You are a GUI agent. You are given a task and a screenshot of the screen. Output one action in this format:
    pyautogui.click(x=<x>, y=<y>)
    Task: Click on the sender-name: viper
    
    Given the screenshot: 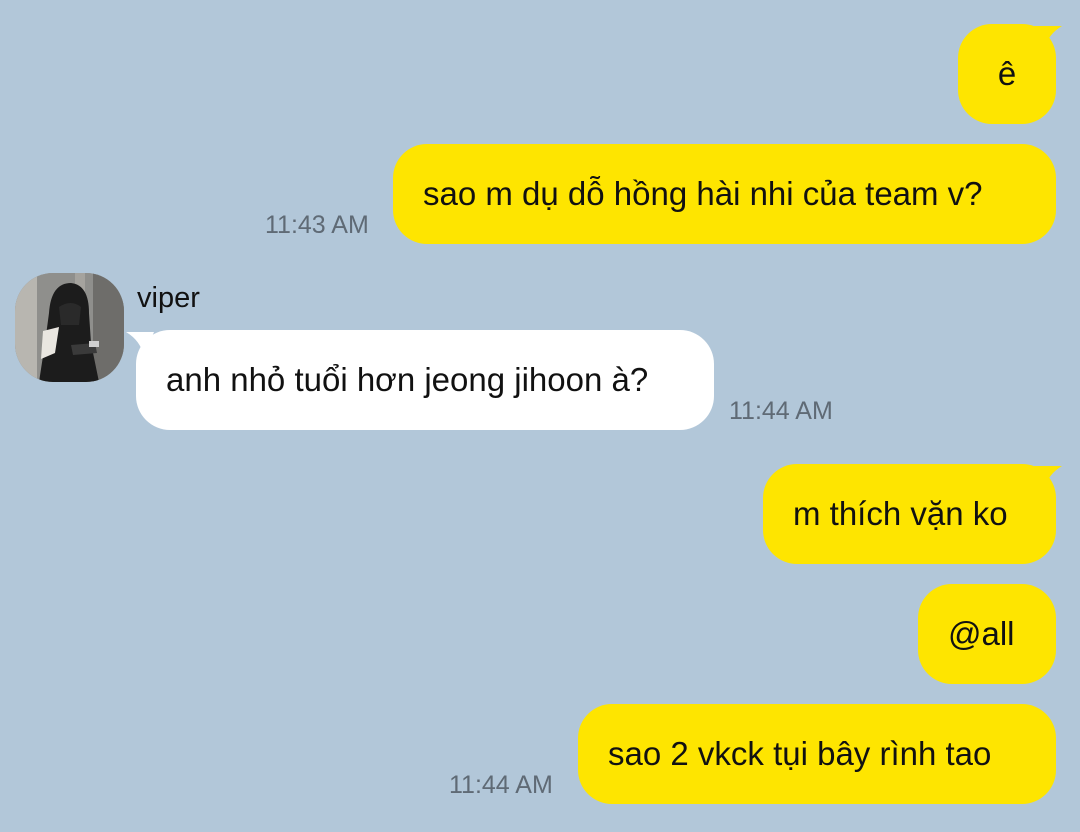 What is the action you would take?
    pyautogui.click(x=168, y=298)
    